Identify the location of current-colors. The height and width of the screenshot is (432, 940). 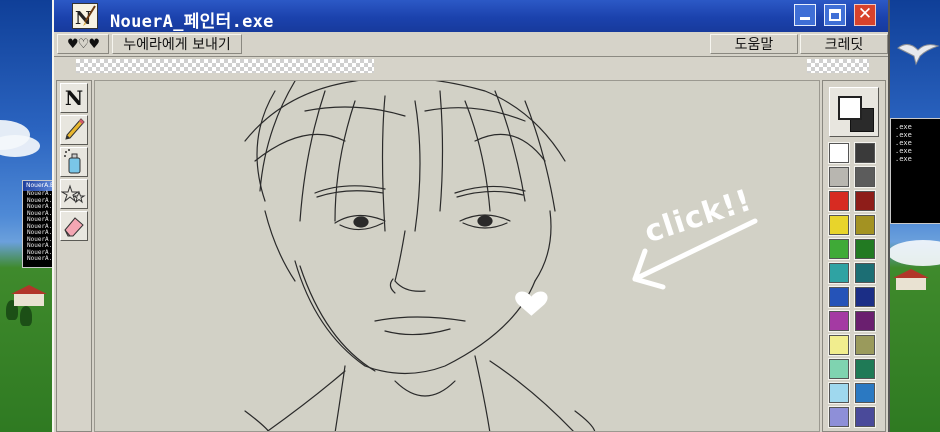
(854, 112).